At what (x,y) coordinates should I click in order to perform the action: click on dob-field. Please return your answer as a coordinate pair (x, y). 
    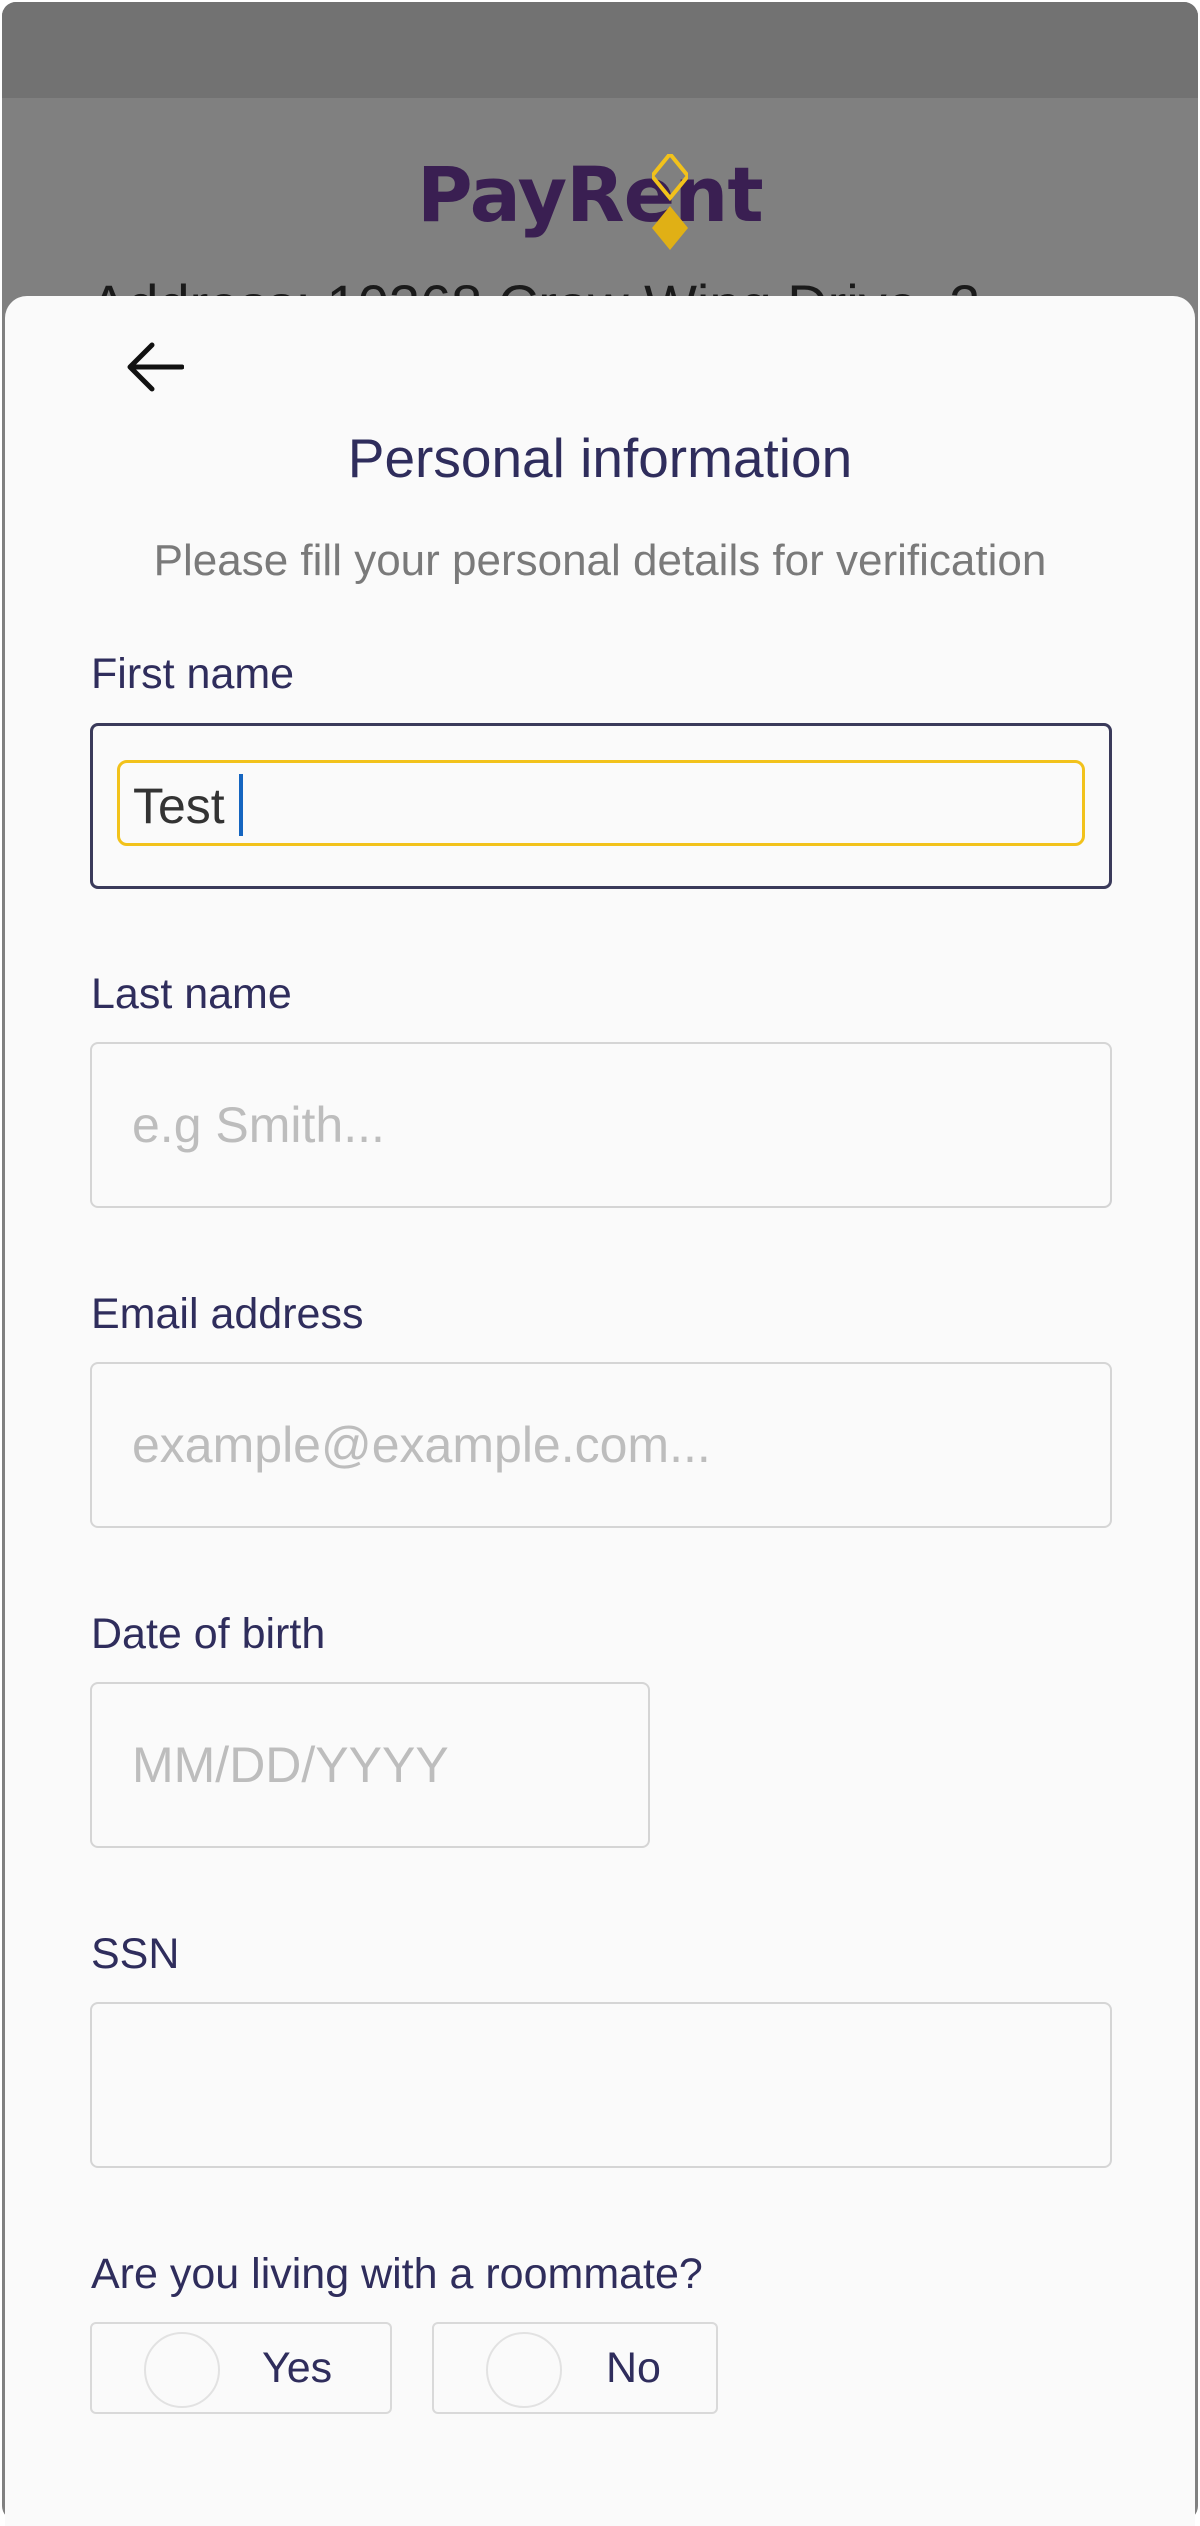
    Looking at the image, I should click on (370, 1765).